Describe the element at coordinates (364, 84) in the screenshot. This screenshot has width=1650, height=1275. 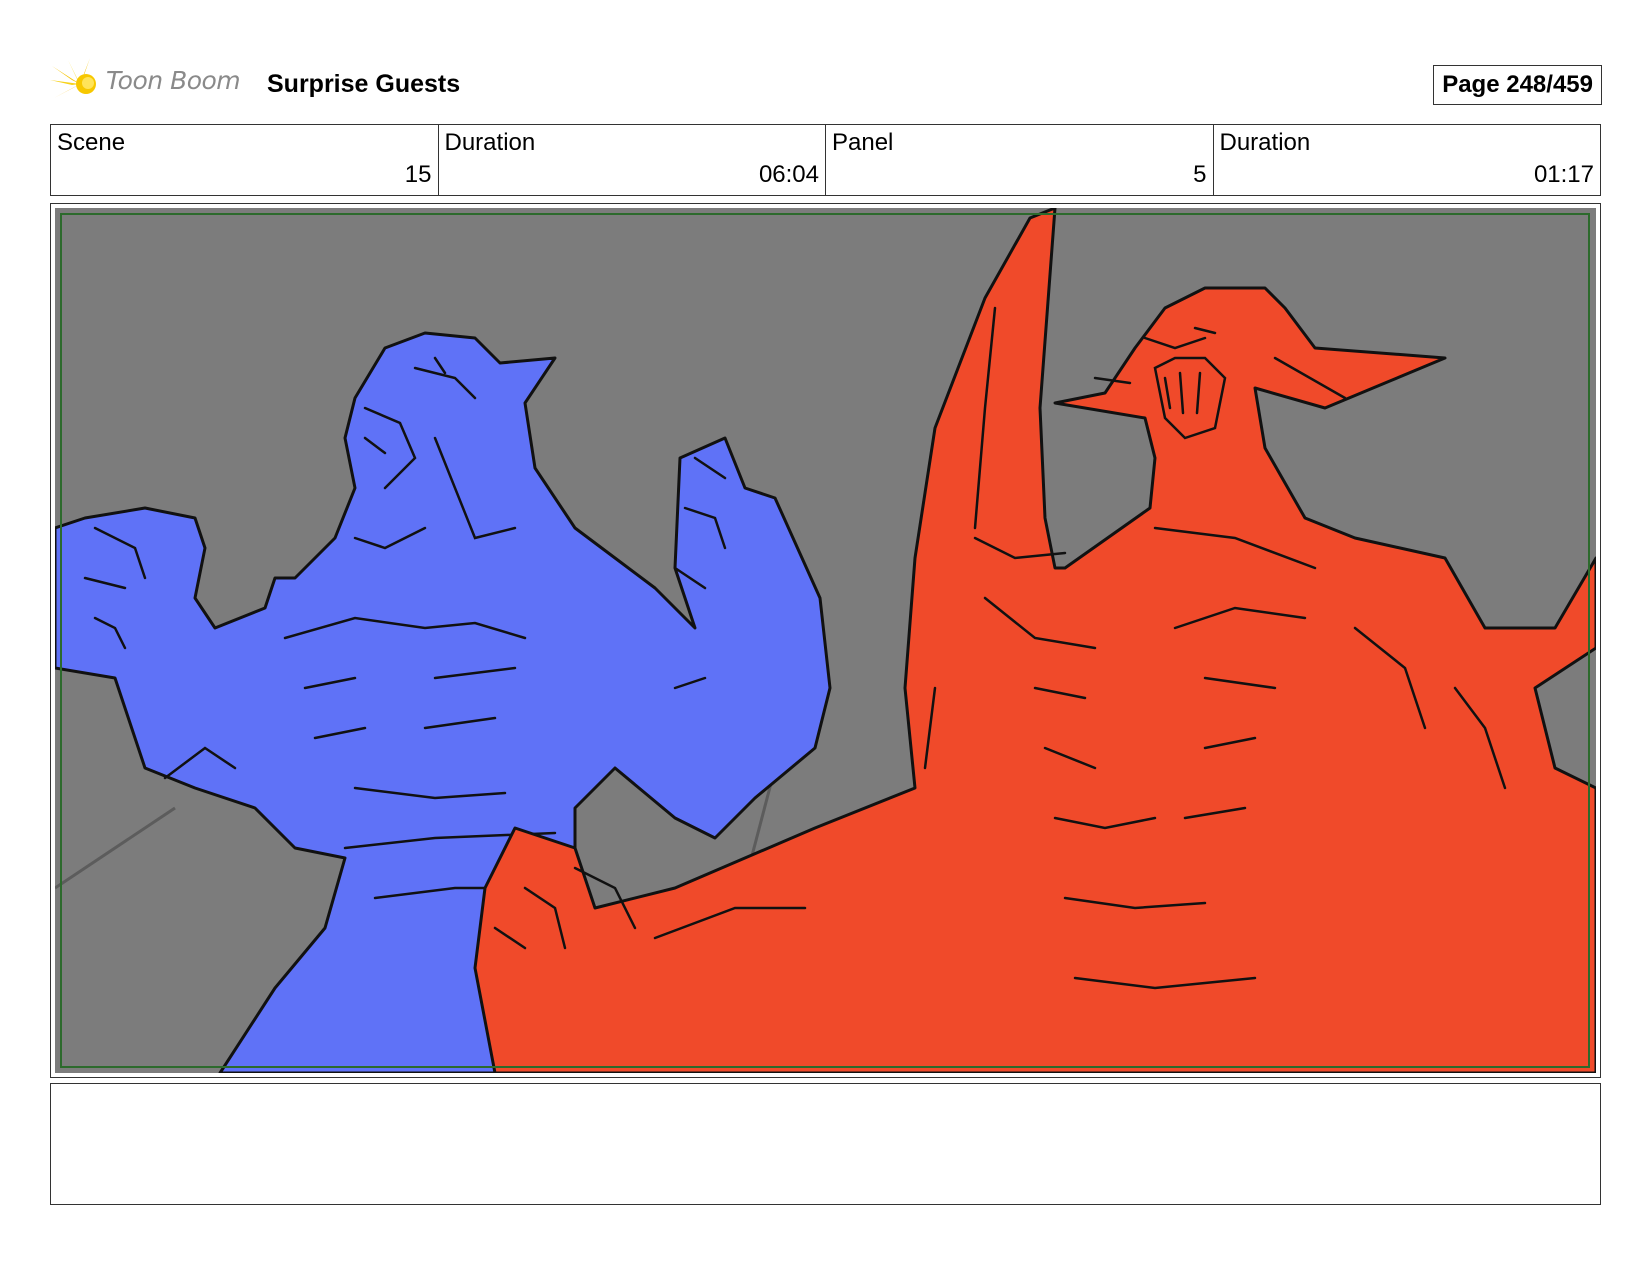
I see `project-title: Surprise Guests` at that location.